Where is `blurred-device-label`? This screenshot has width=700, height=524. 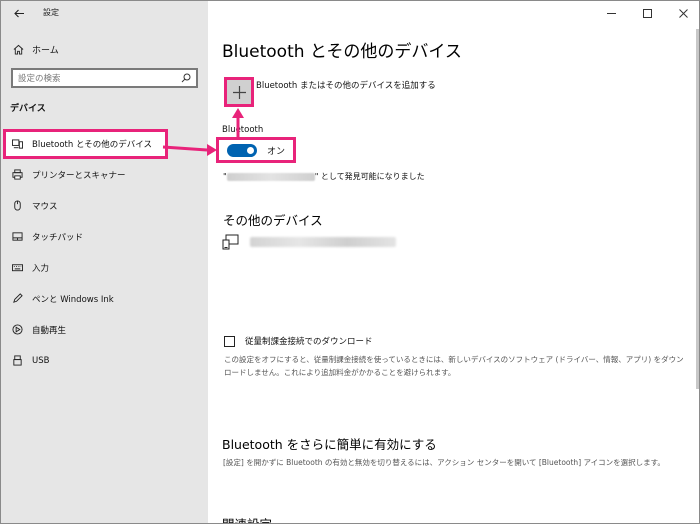
blurred-device-label is located at coordinates (323, 242).